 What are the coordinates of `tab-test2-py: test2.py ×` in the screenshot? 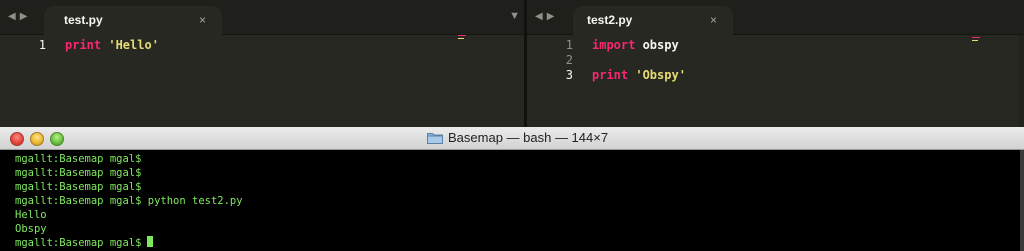 It's located at (653, 20).